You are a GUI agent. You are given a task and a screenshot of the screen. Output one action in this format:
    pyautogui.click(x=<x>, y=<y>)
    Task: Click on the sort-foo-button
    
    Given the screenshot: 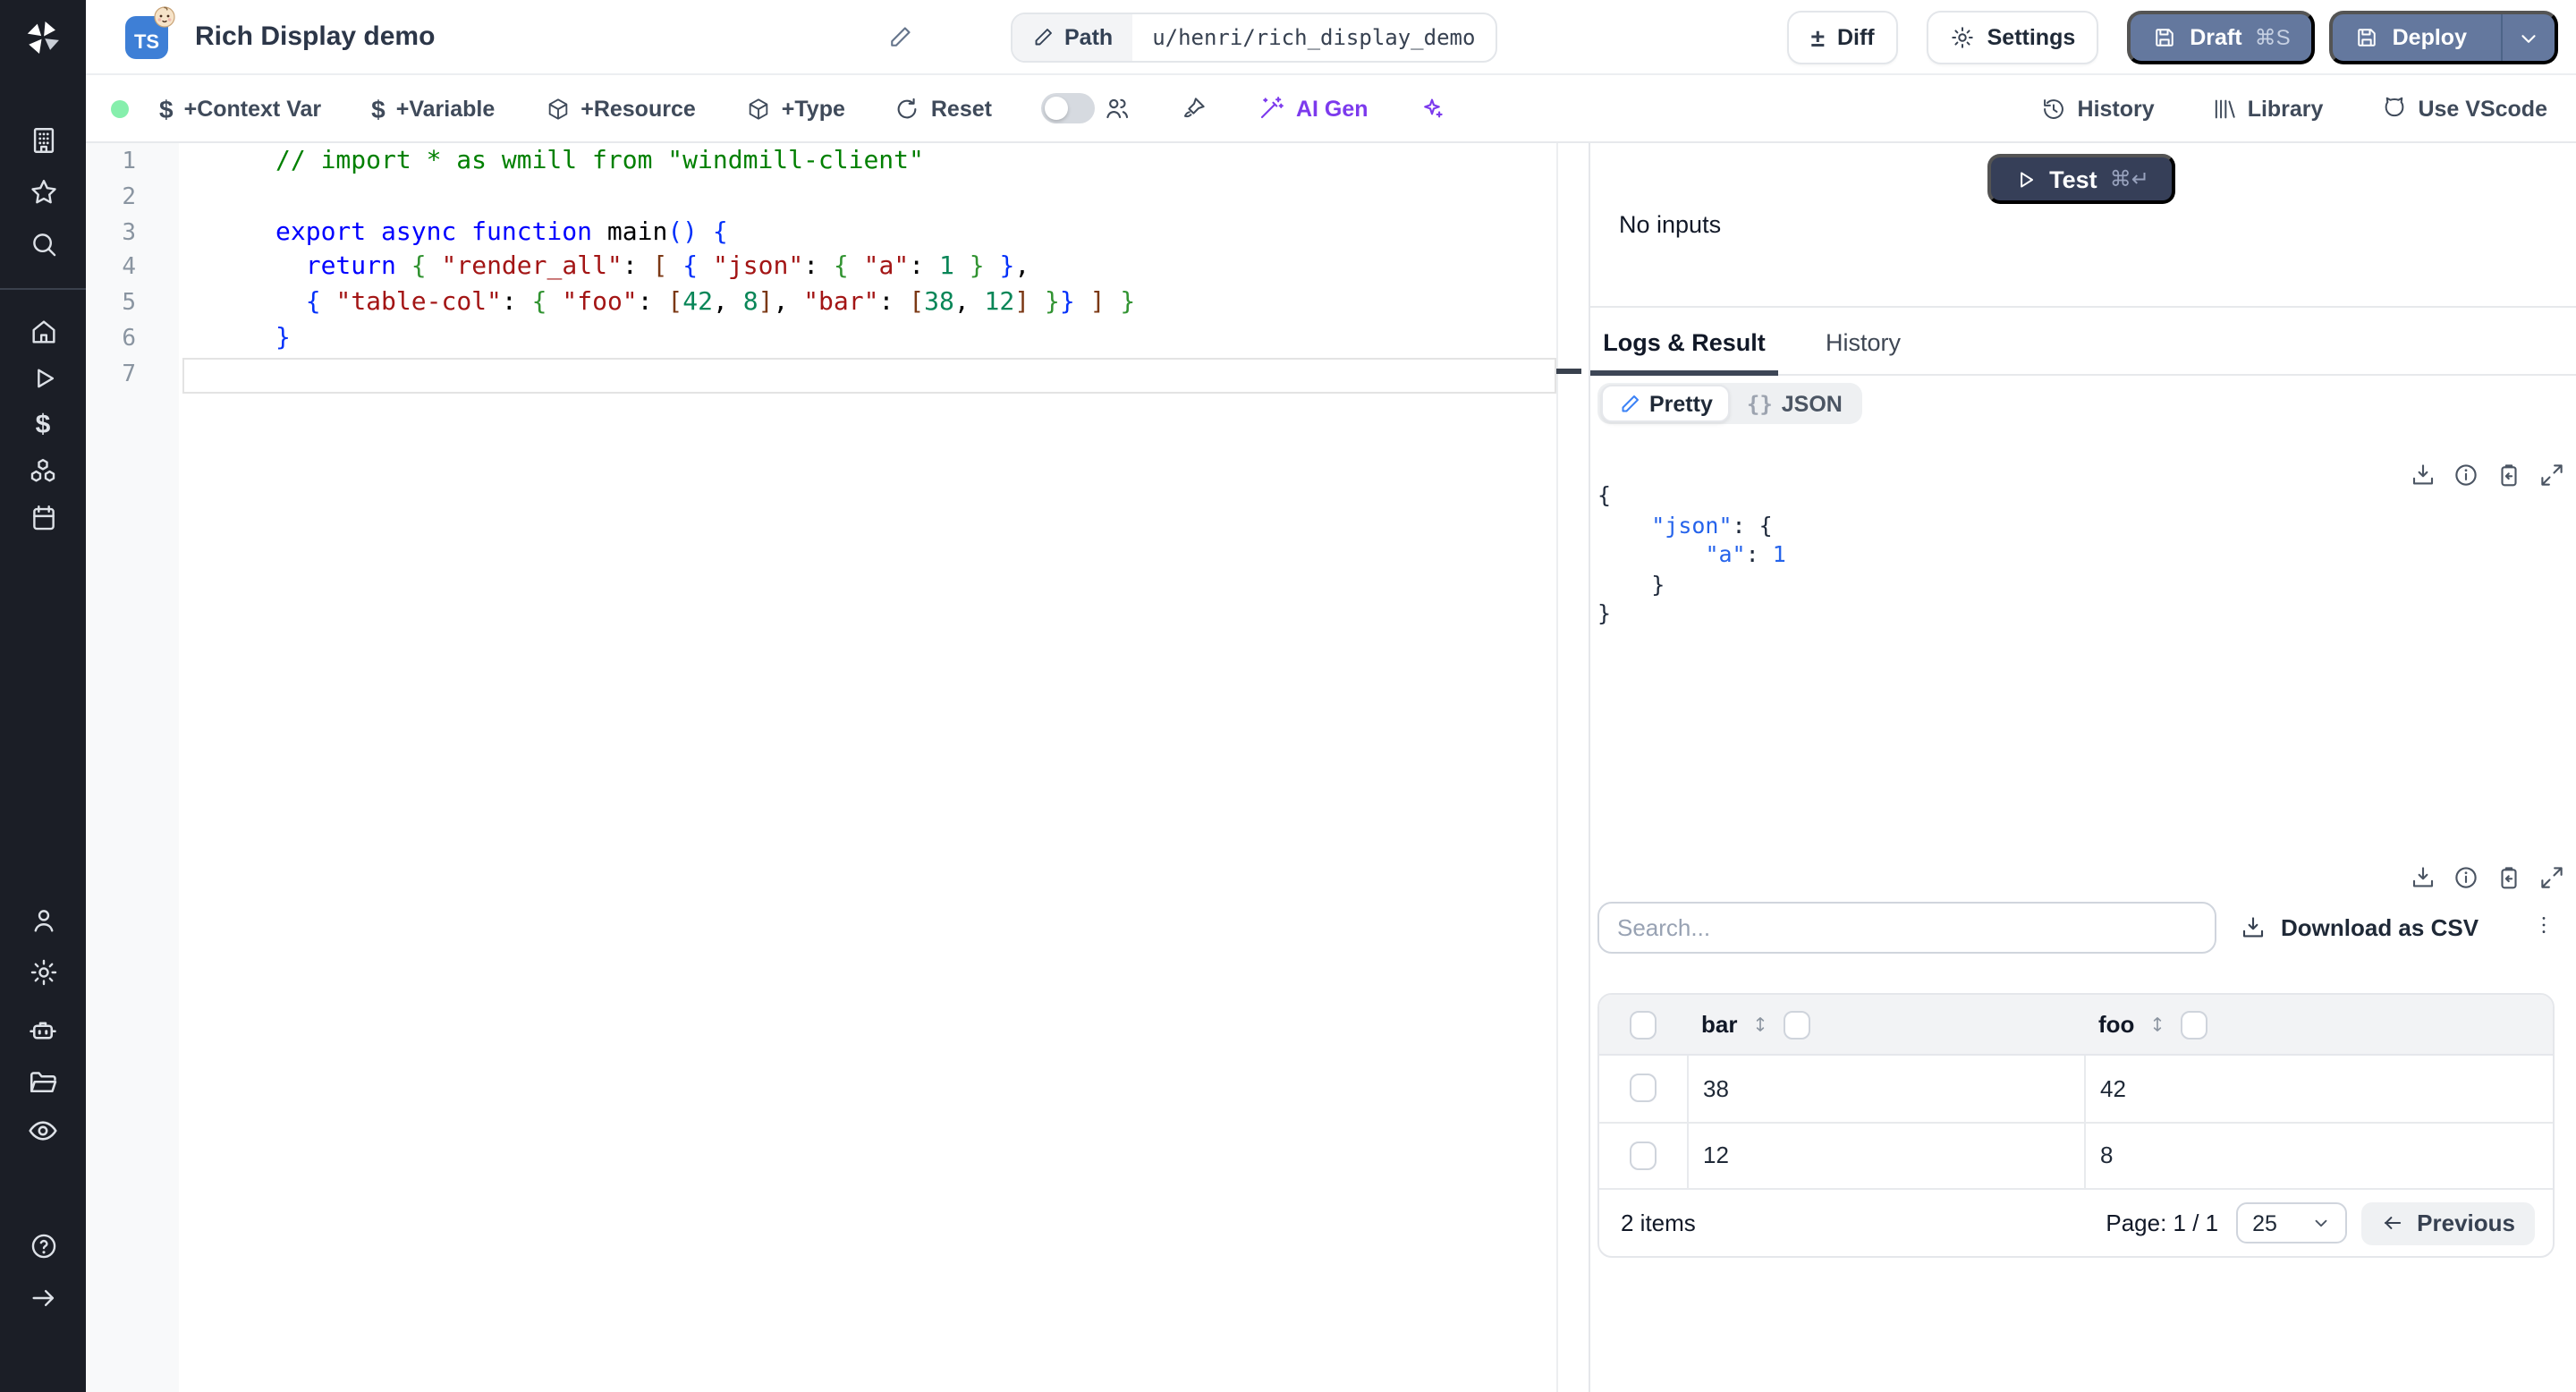 What is the action you would take?
    pyautogui.click(x=2157, y=1024)
    